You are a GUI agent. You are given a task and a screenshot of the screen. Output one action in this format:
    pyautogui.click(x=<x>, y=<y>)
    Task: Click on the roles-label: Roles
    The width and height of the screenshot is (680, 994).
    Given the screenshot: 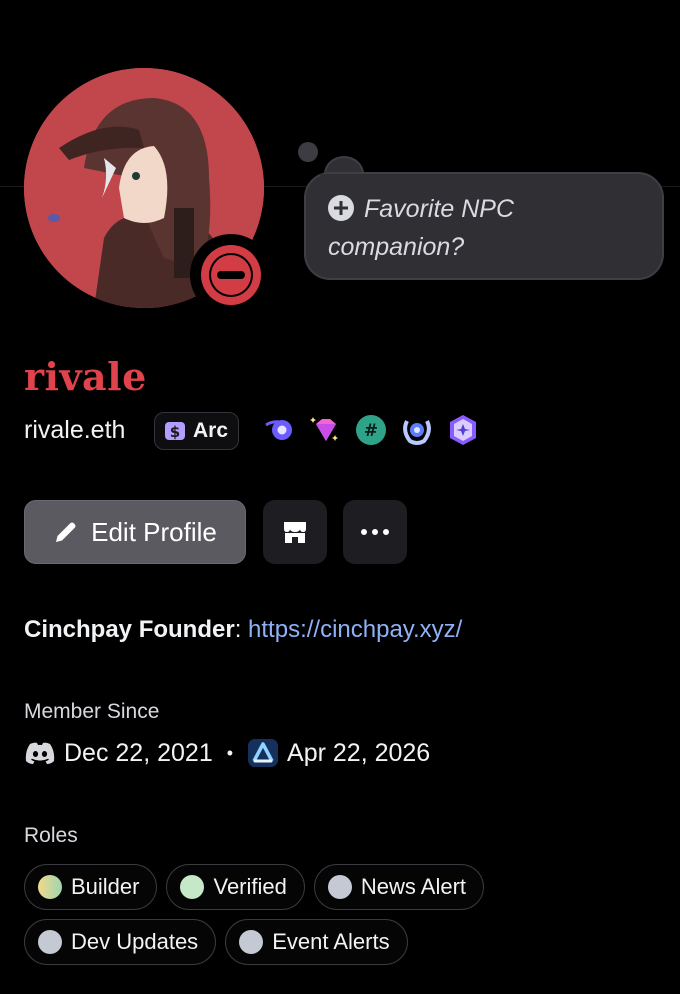 What is the action you would take?
    pyautogui.click(x=51, y=835)
    